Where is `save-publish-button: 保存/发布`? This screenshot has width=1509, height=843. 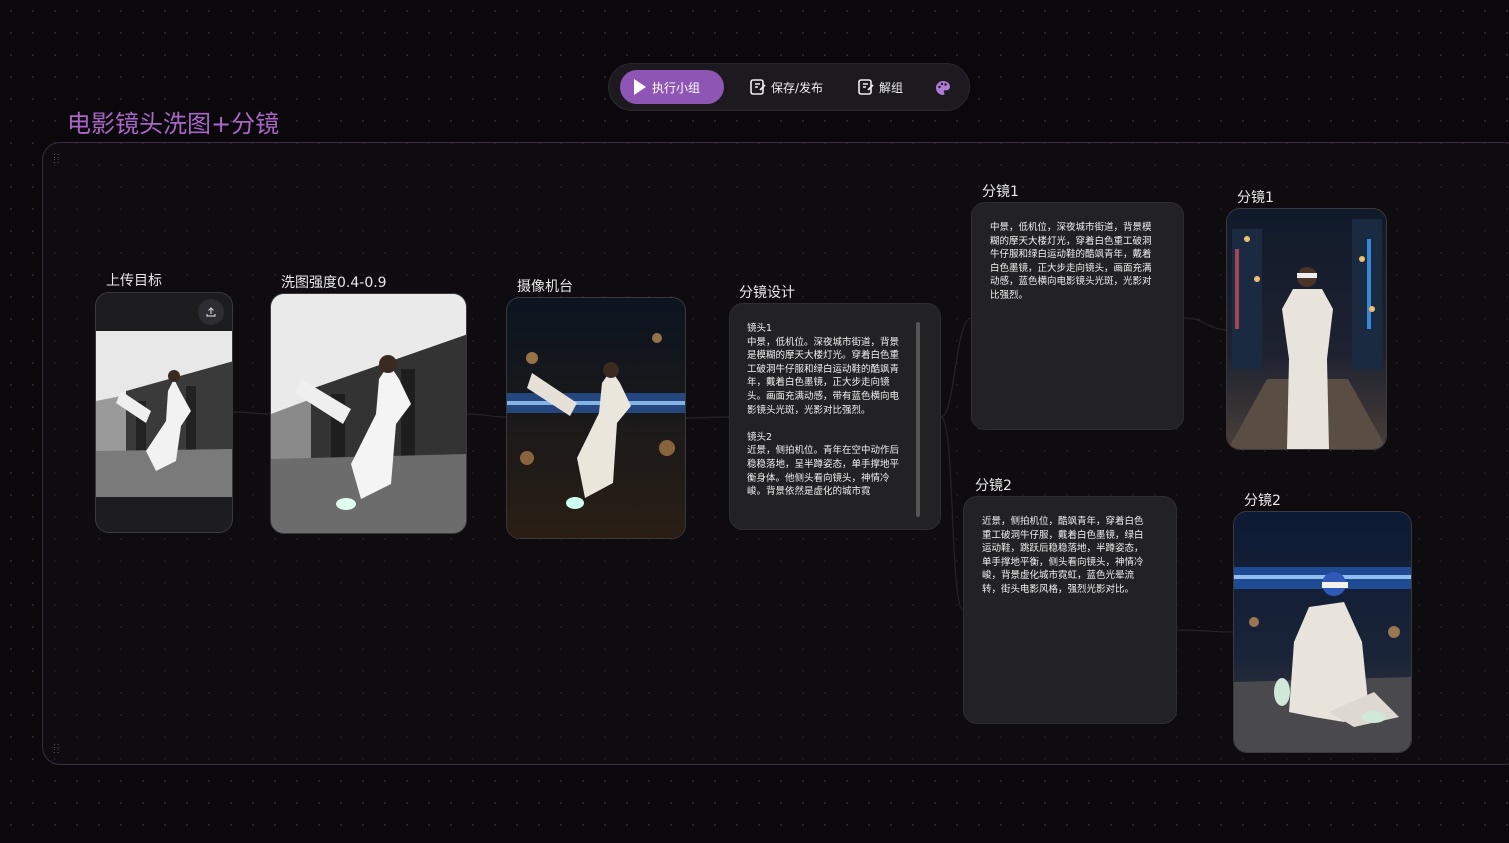
save-publish-button: 保存/发布 is located at coordinates (786, 87).